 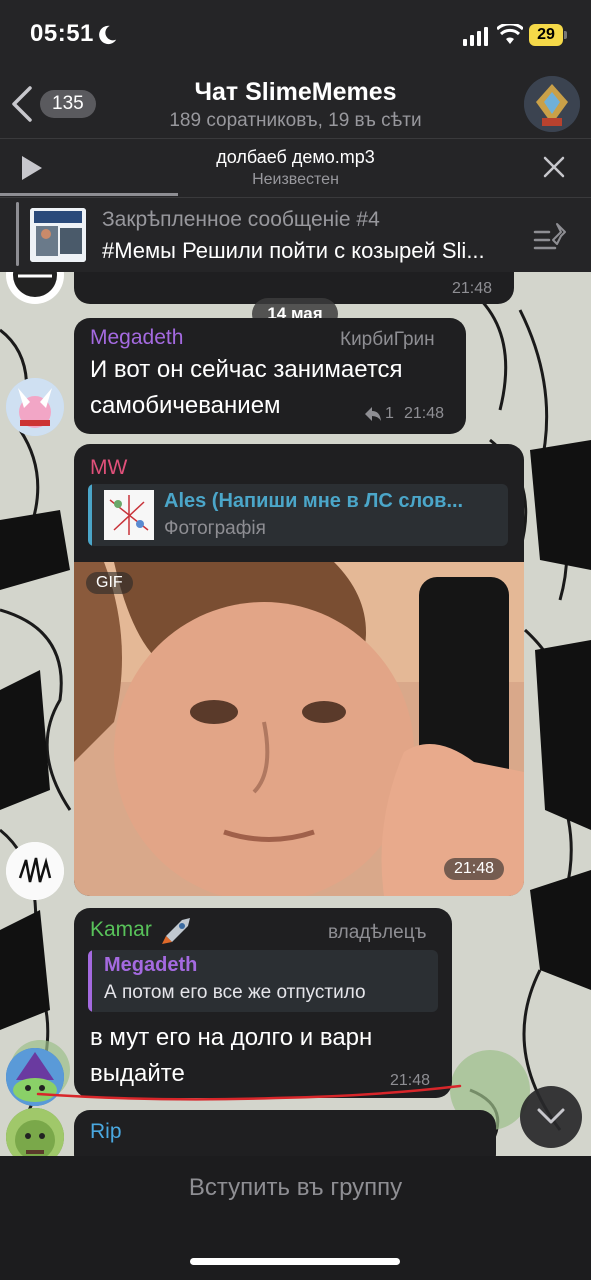 I want to click on join-bar: Вступить въ группу, so click(x=295, y=1218).